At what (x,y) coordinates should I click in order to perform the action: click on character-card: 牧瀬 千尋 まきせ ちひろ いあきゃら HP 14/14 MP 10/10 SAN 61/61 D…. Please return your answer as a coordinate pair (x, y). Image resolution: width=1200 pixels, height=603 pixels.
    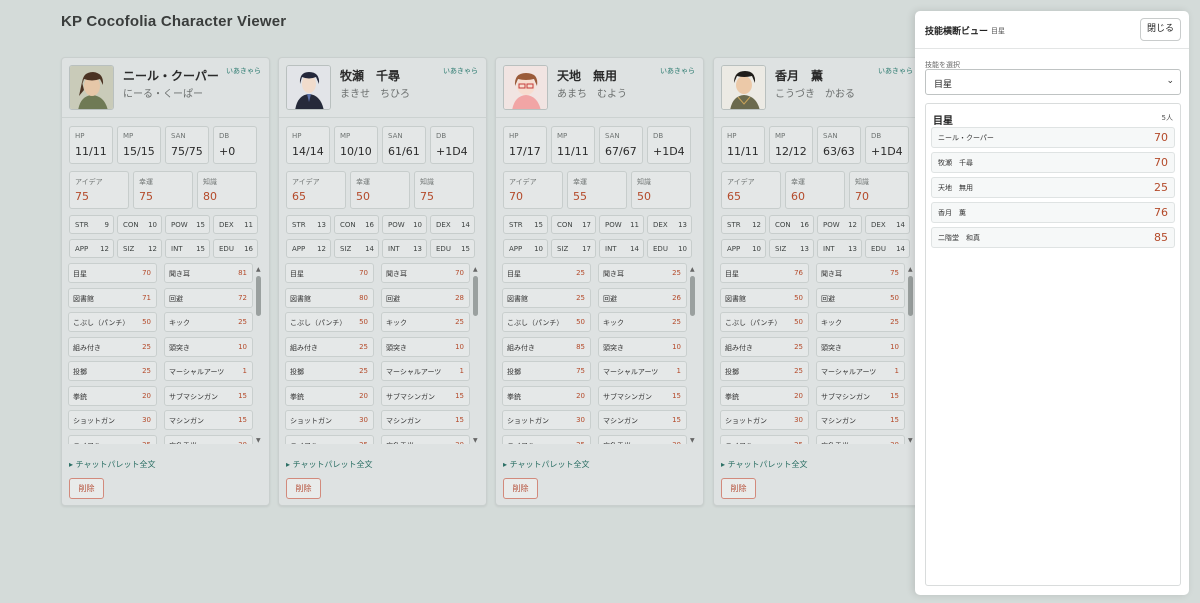
    Looking at the image, I should click on (382, 281).